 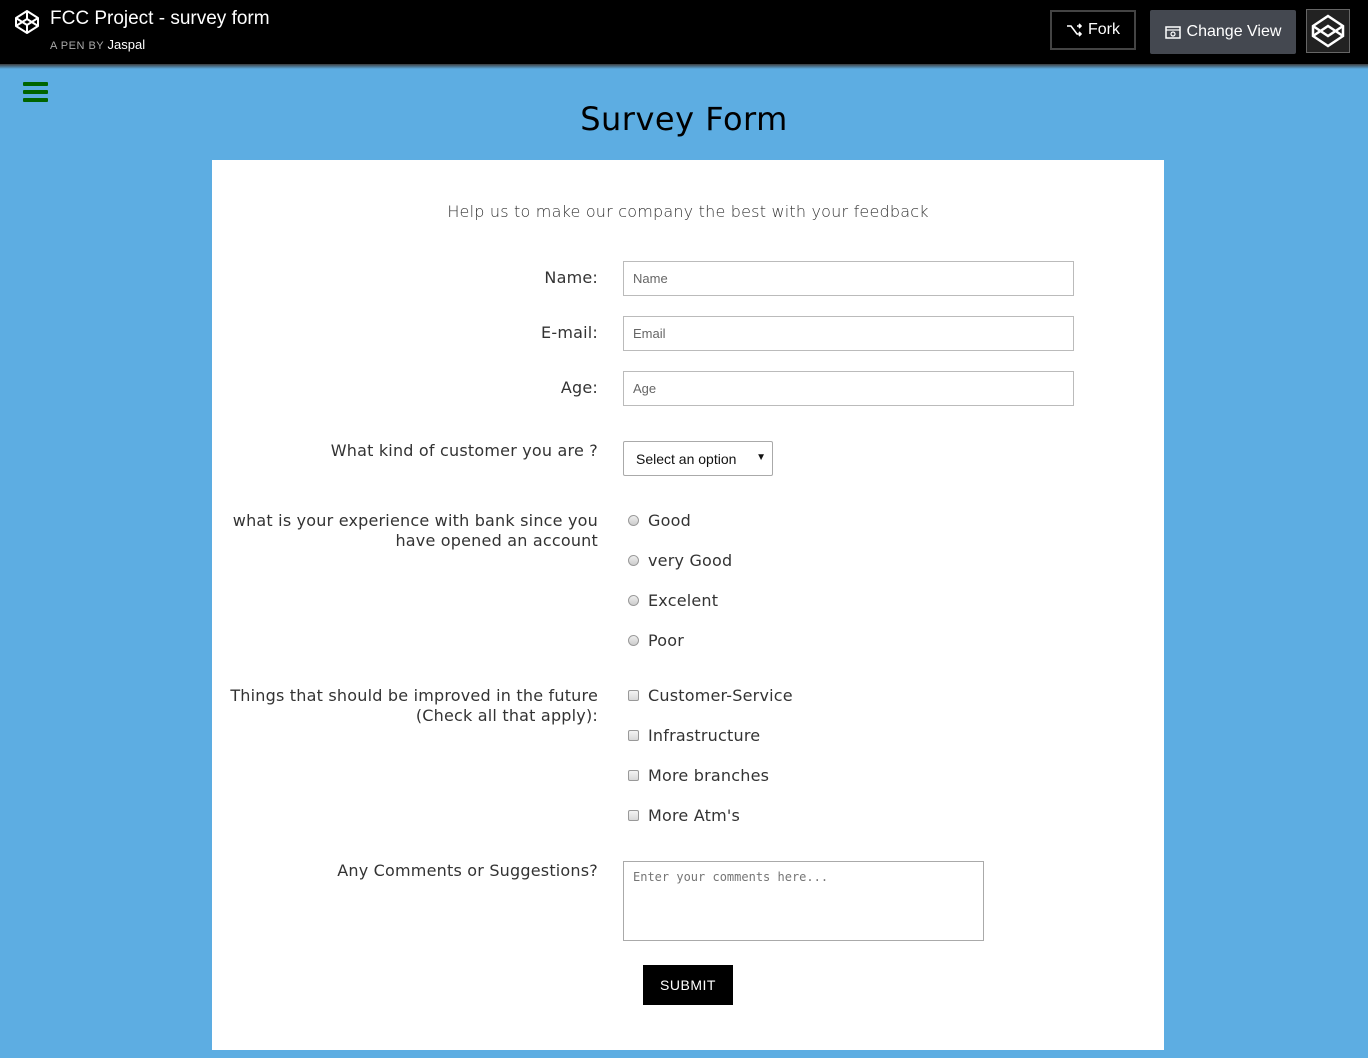 What do you see at coordinates (127, 44) in the screenshot?
I see `pen-author-link: Jaspal` at bounding box center [127, 44].